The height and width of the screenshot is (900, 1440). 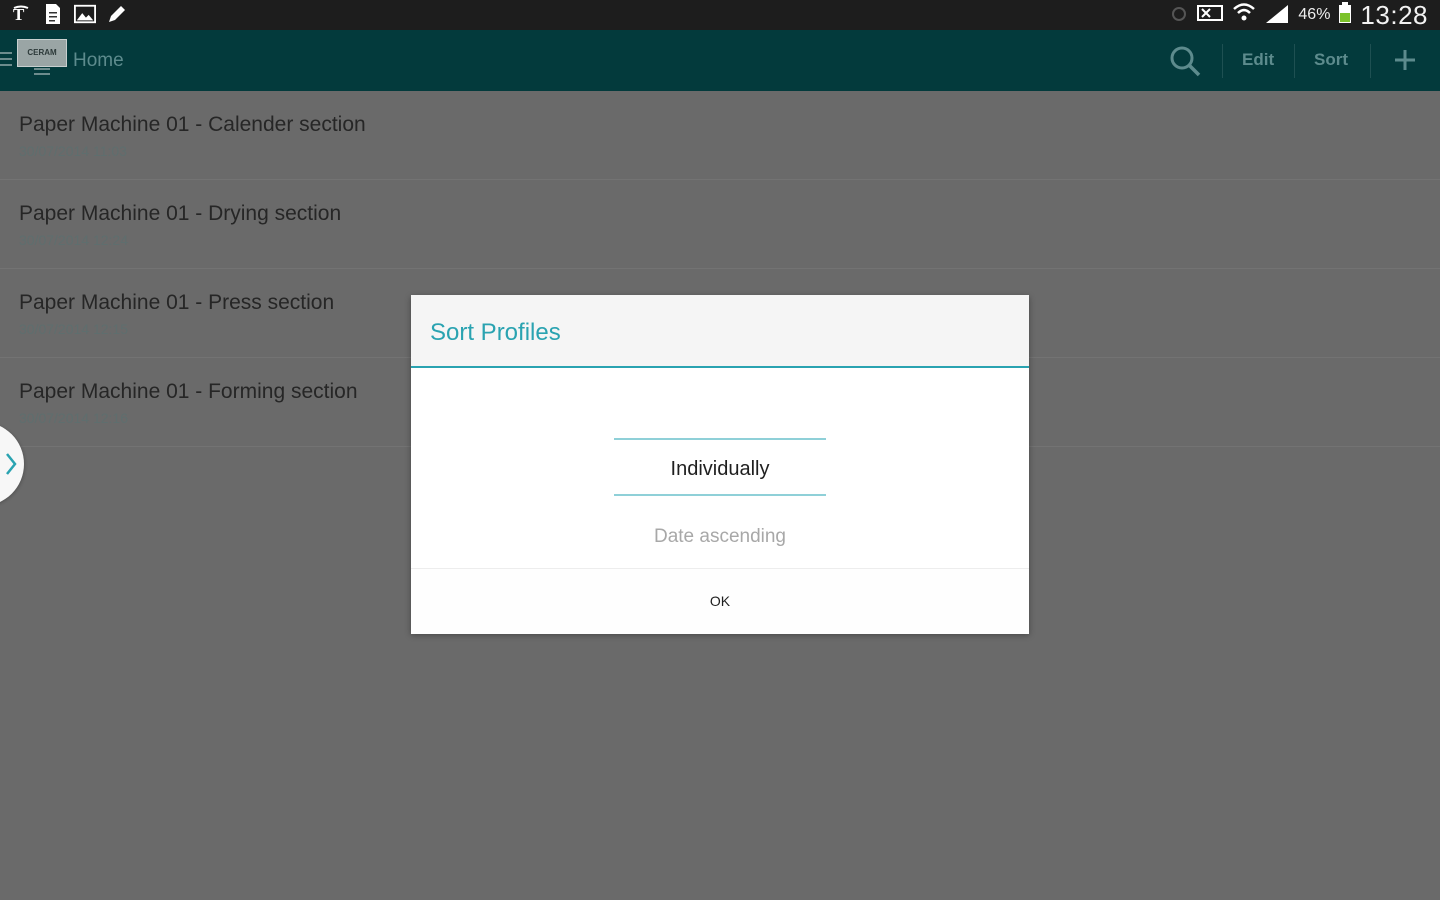 What do you see at coordinates (42, 73) in the screenshot?
I see `app-logo-menu-icon` at bounding box center [42, 73].